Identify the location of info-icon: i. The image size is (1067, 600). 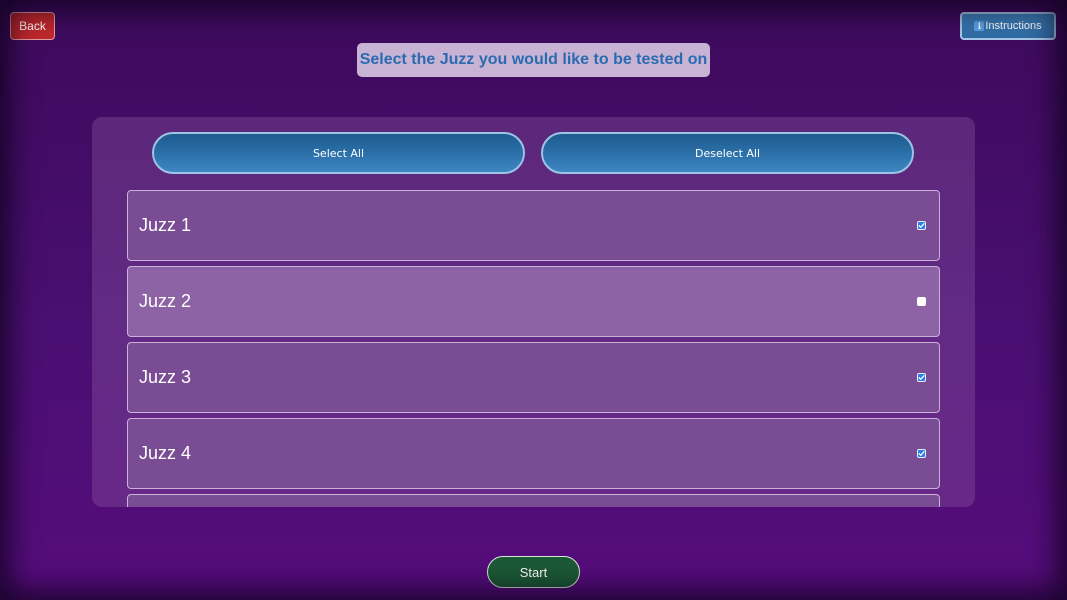
(979, 26).